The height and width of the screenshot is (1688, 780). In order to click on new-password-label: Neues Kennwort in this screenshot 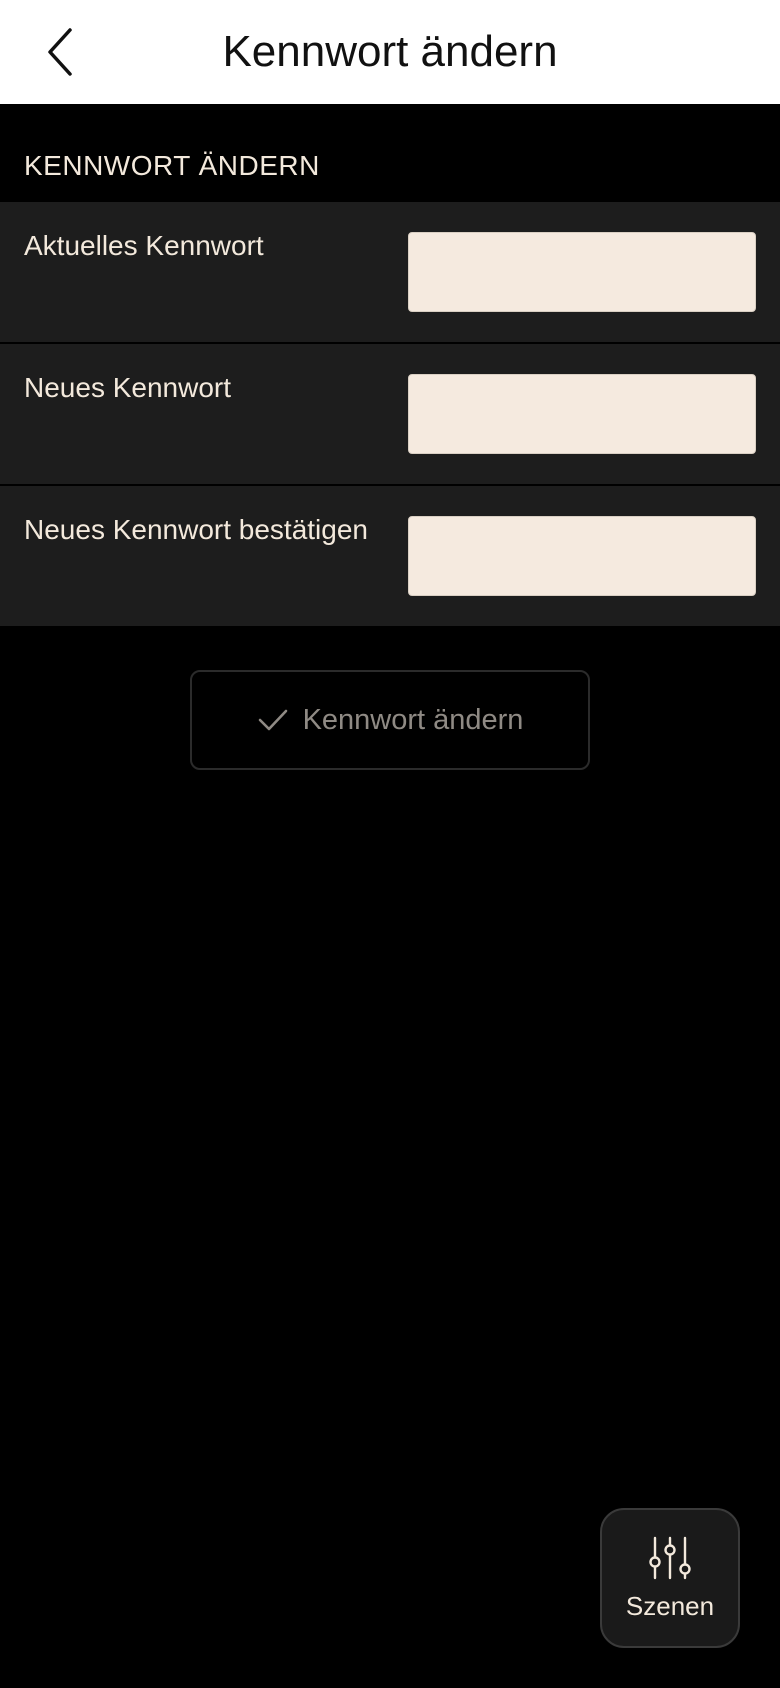, I will do `click(128, 387)`.